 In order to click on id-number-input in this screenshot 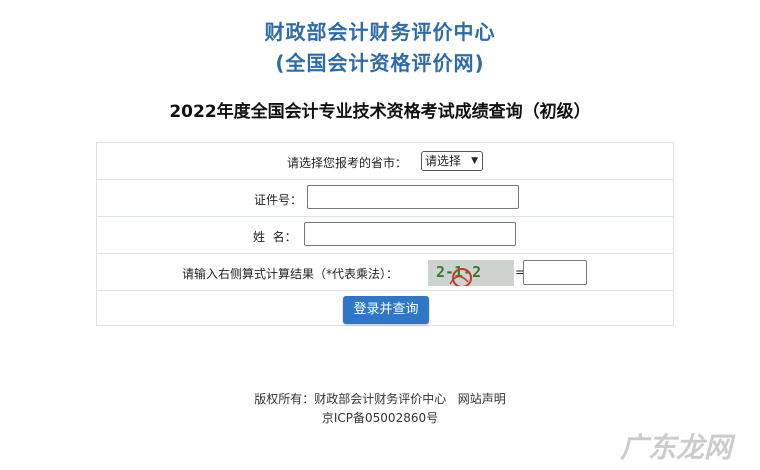, I will do `click(413, 197)`.